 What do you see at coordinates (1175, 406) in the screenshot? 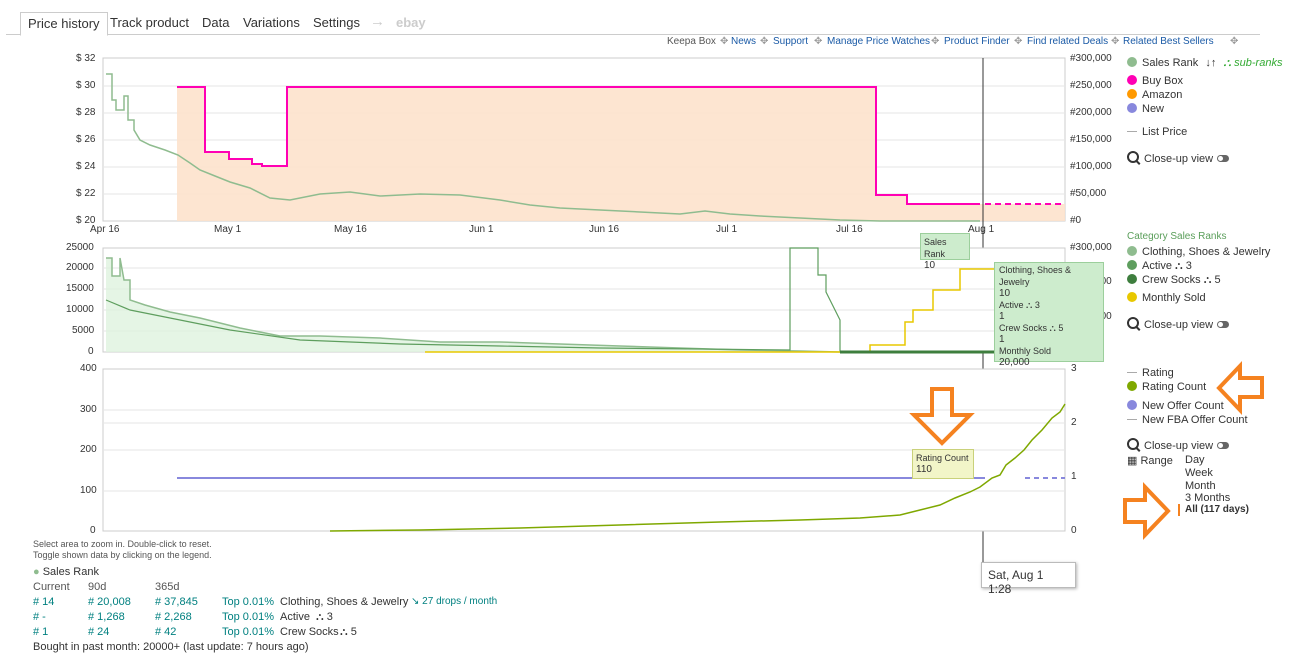
I see `legend-new-offer: New Offer Count` at bounding box center [1175, 406].